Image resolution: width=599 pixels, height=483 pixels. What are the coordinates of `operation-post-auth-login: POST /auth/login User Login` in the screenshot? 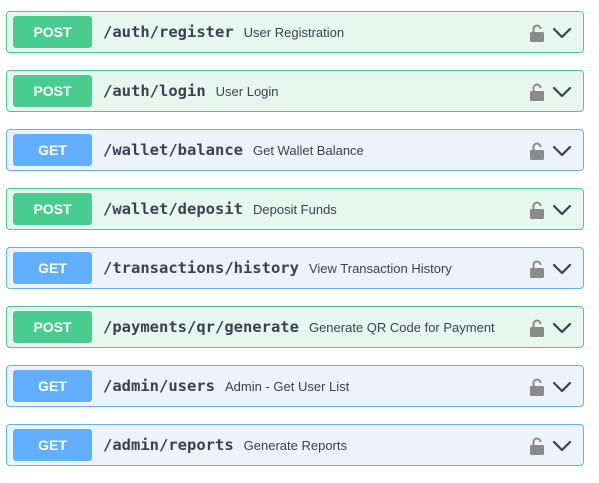 It's located at (295, 91).